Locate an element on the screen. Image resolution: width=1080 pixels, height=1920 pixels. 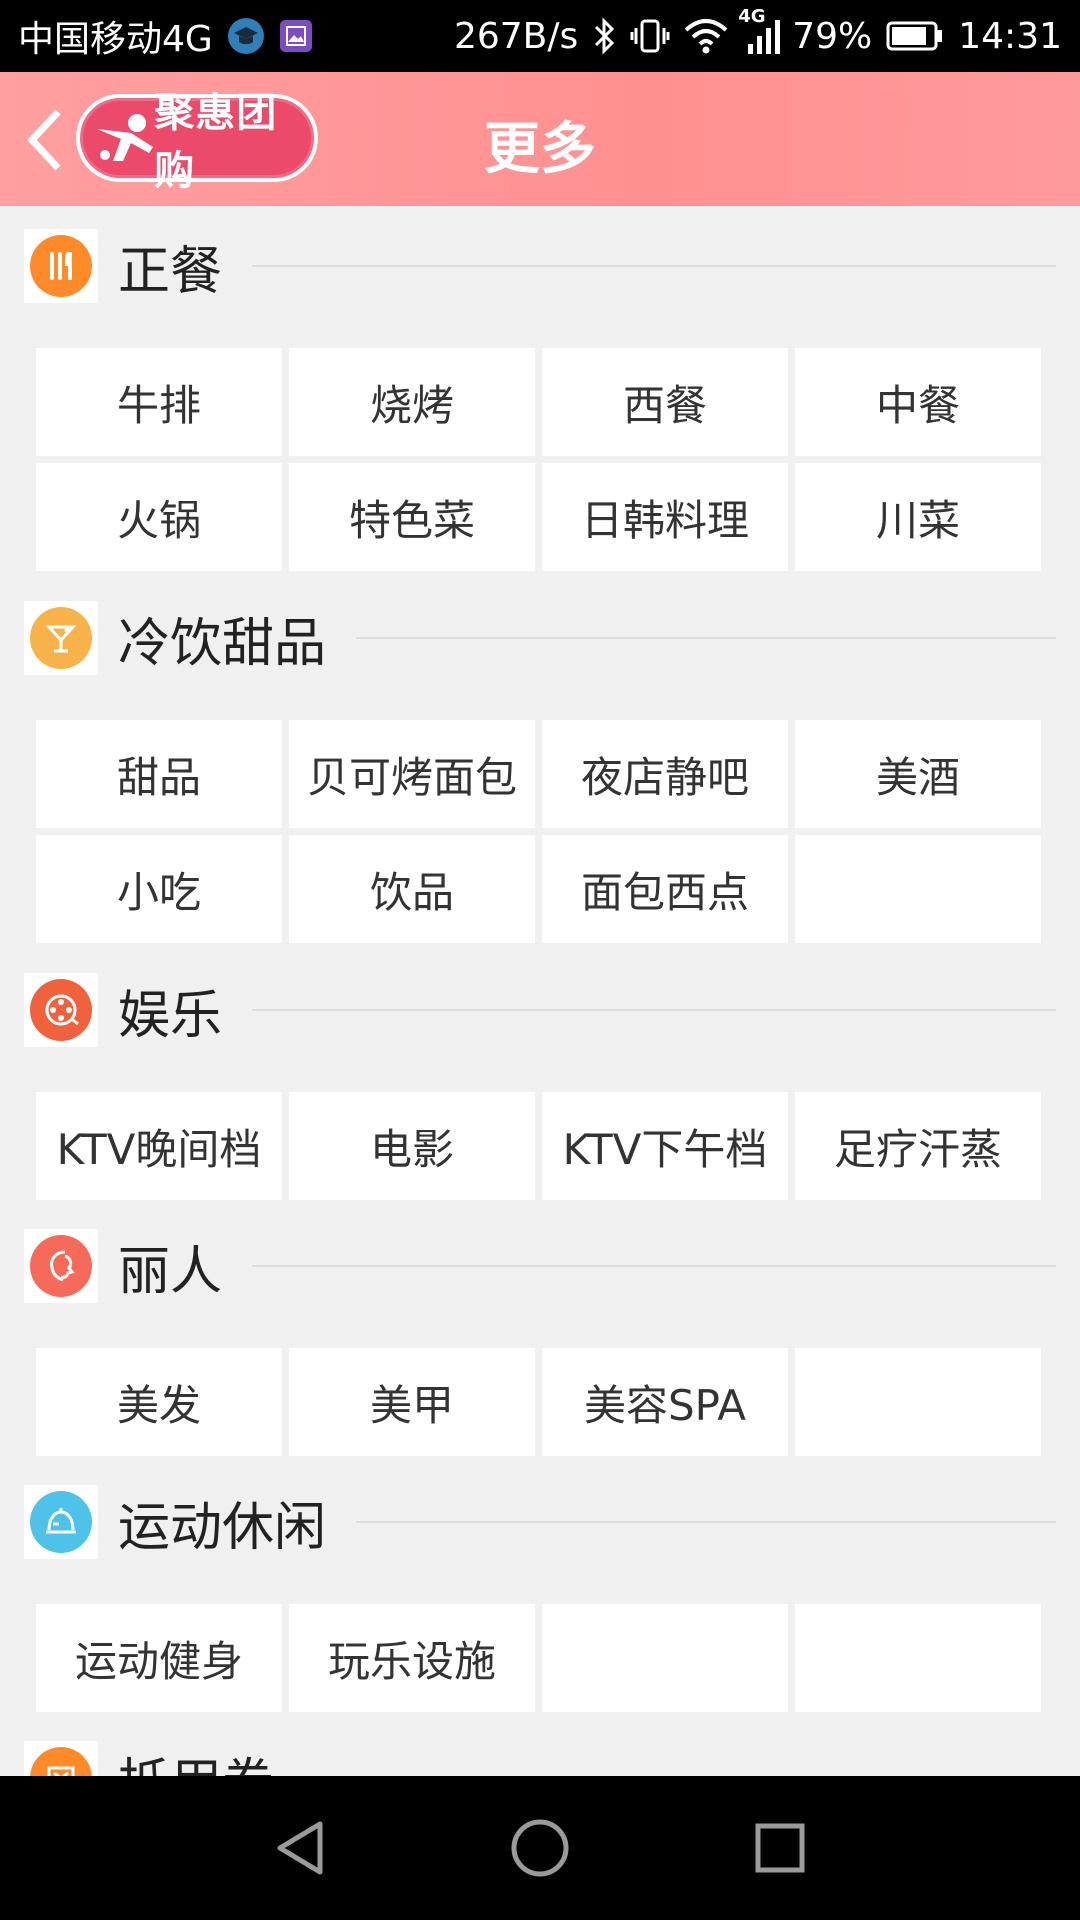
gallery-app-icon is located at coordinates (296, 36).